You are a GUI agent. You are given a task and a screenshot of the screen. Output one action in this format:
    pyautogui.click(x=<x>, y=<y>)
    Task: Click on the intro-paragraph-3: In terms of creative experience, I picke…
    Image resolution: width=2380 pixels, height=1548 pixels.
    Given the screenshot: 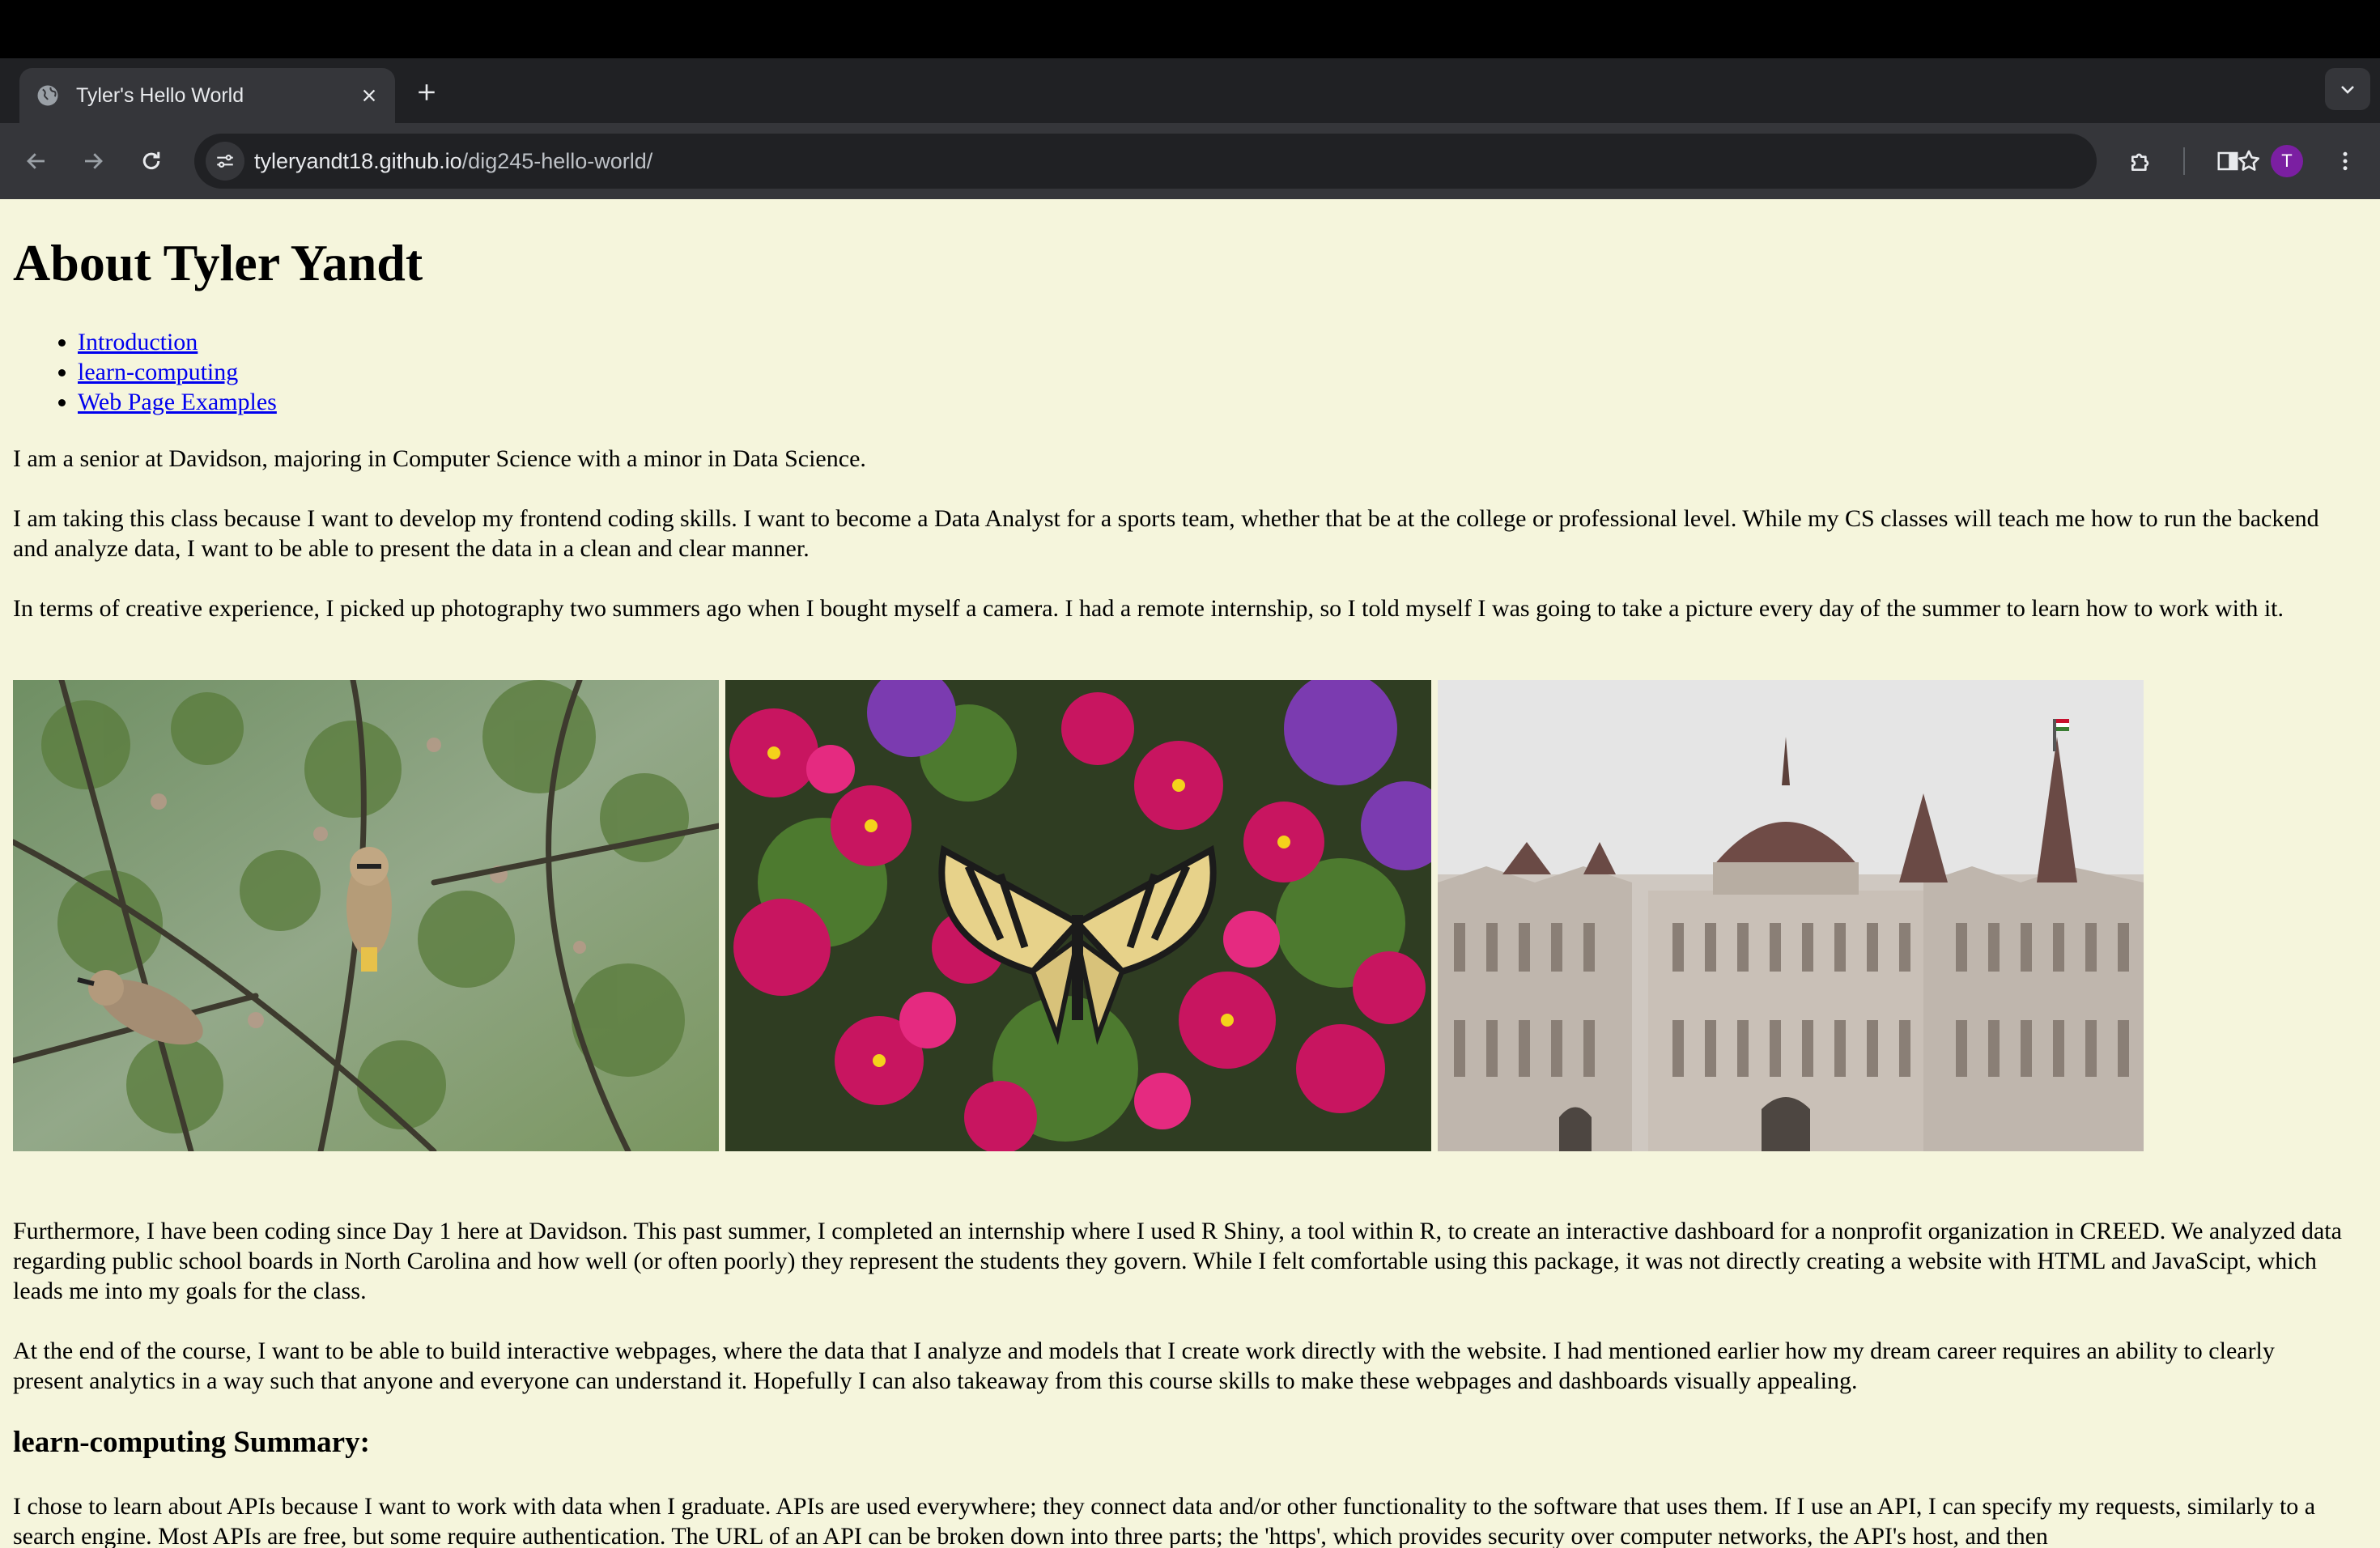 What is the action you would take?
    pyautogui.click(x=1148, y=608)
    